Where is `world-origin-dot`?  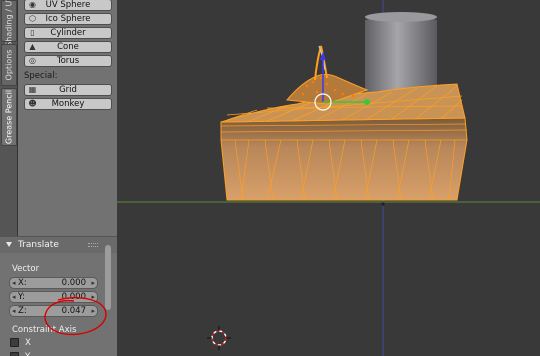
world-origin-dot is located at coordinates (383, 204).